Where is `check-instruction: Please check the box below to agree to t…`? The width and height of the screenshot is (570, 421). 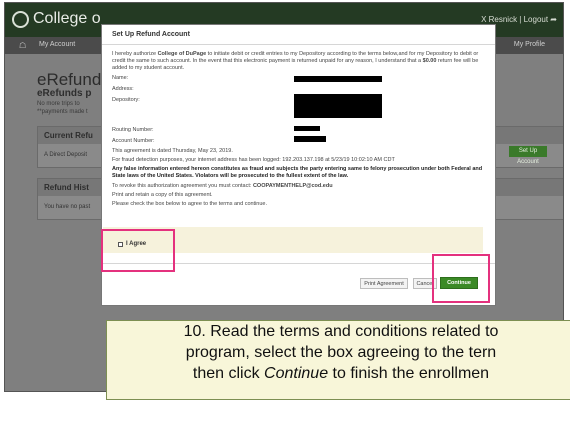 check-instruction: Please check the box below to agree to t… is located at coordinates (190, 204).